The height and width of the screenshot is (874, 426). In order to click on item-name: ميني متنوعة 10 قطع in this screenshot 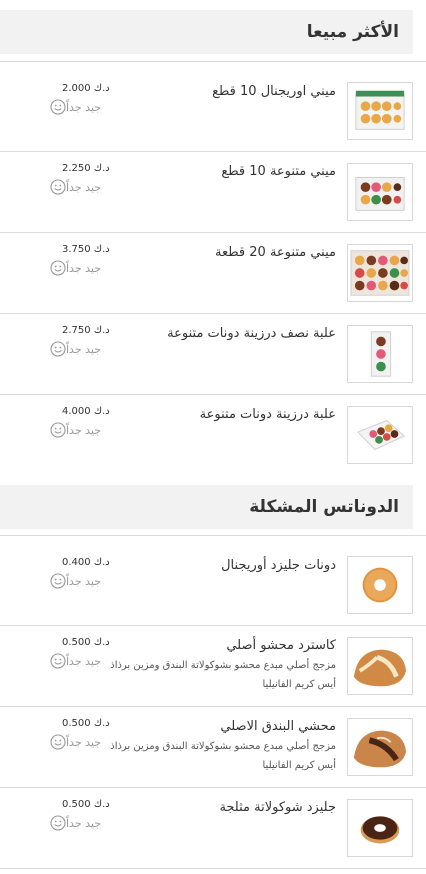, I will do `click(278, 171)`.